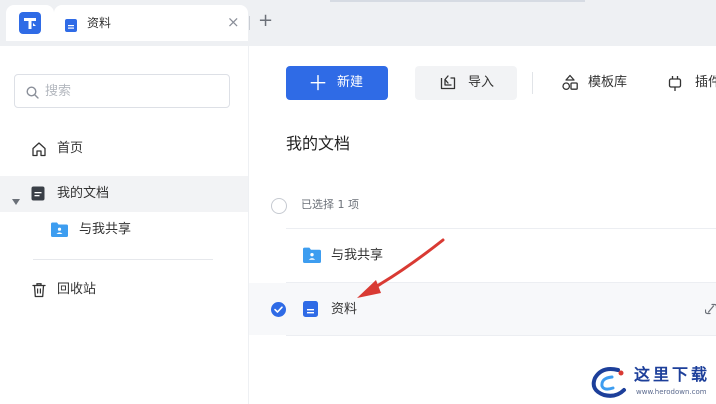 The image size is (716, 404). I want to click on selection-count: 已选择 1 项, so click(330, 204).